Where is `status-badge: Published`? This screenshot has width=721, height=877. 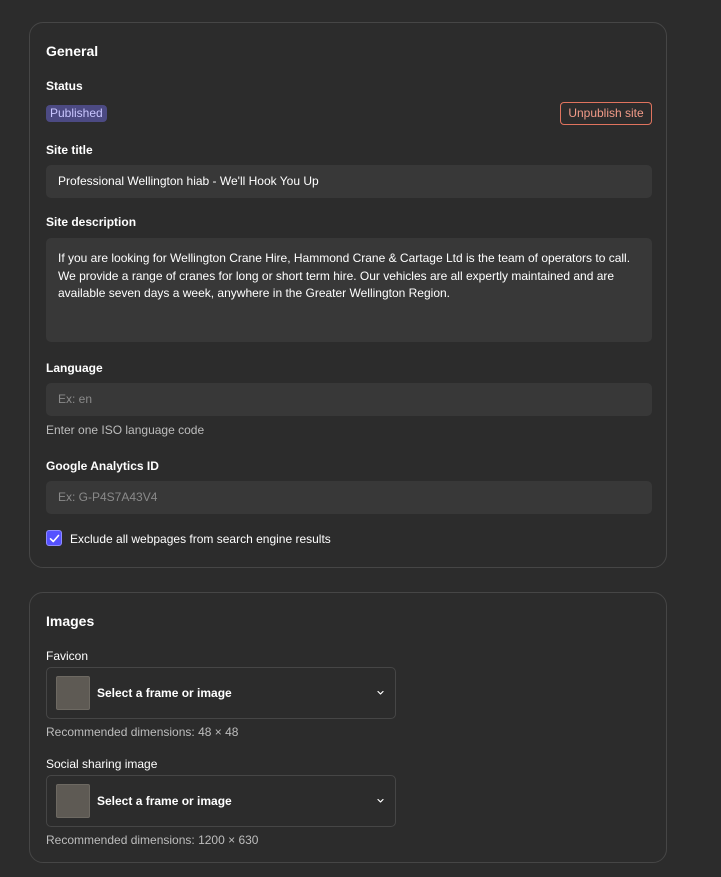 status-badge: Published is located at coordinates (76, 113).